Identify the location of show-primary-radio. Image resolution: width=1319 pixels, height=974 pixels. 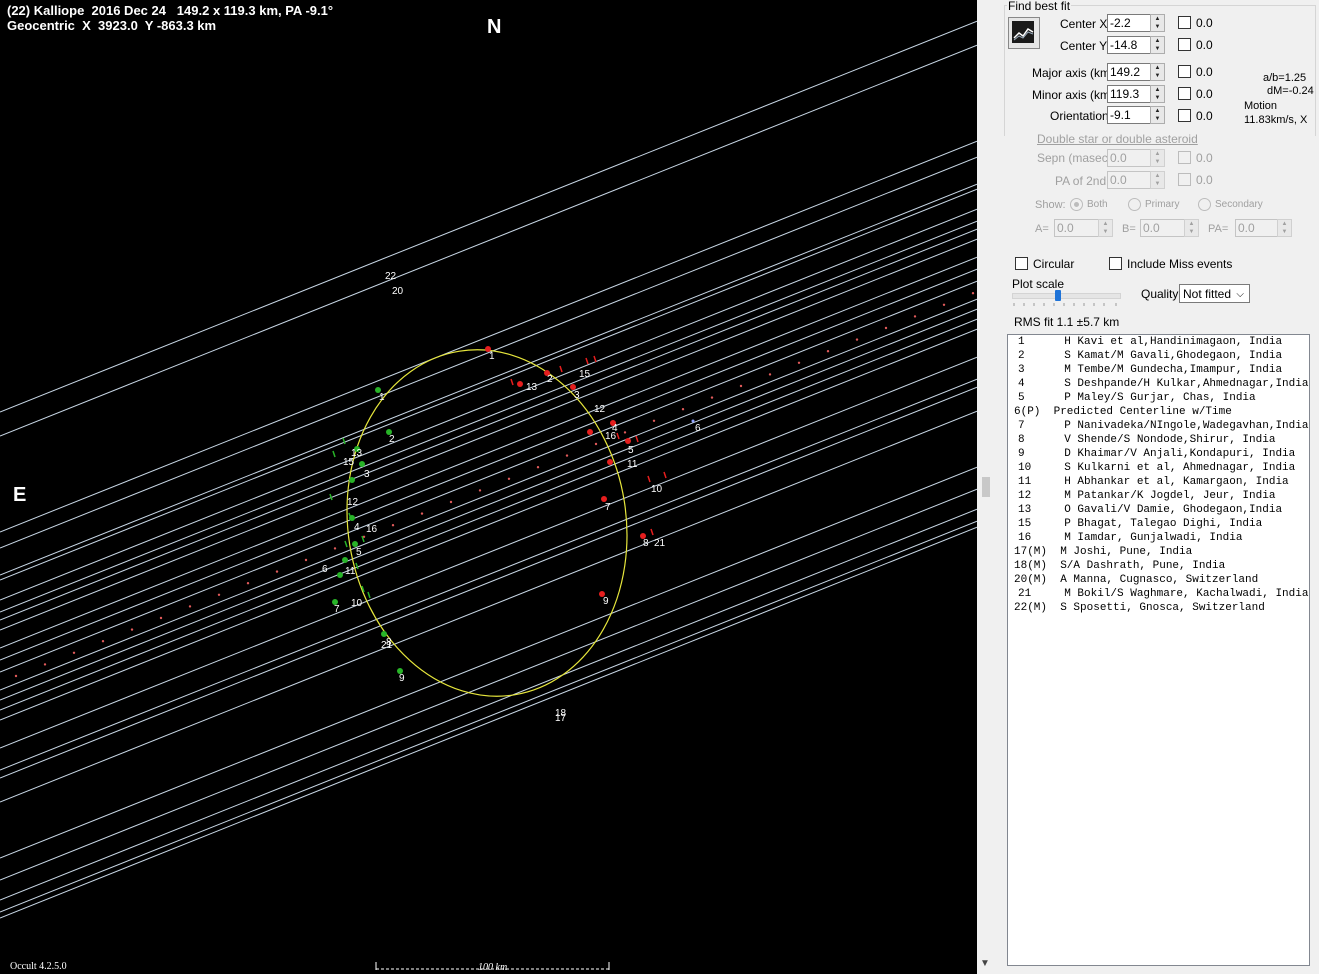
(1134, 204).